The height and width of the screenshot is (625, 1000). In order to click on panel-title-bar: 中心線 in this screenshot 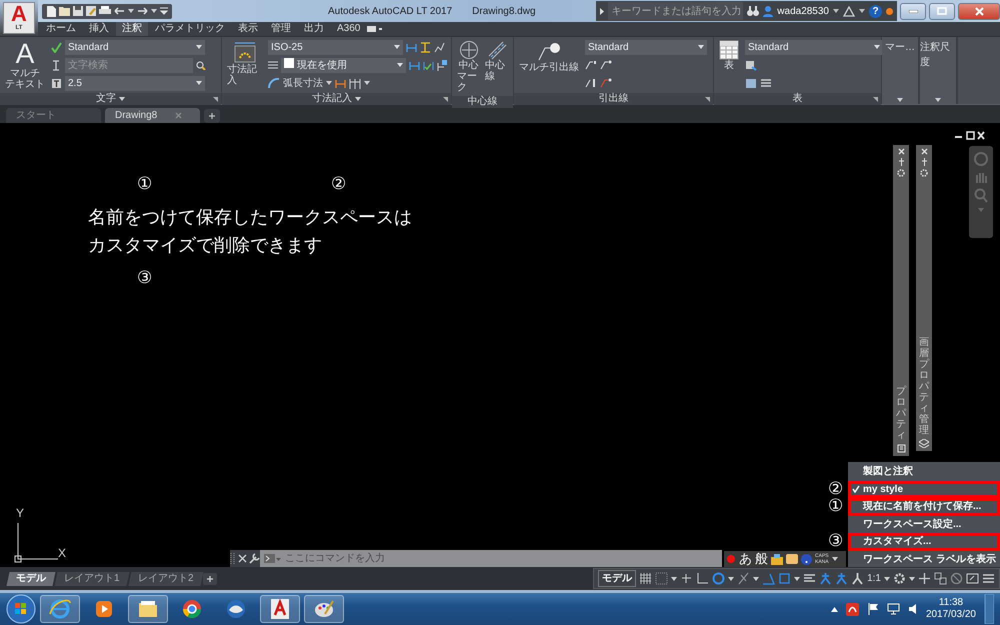, I will do `click(482, 102)`.